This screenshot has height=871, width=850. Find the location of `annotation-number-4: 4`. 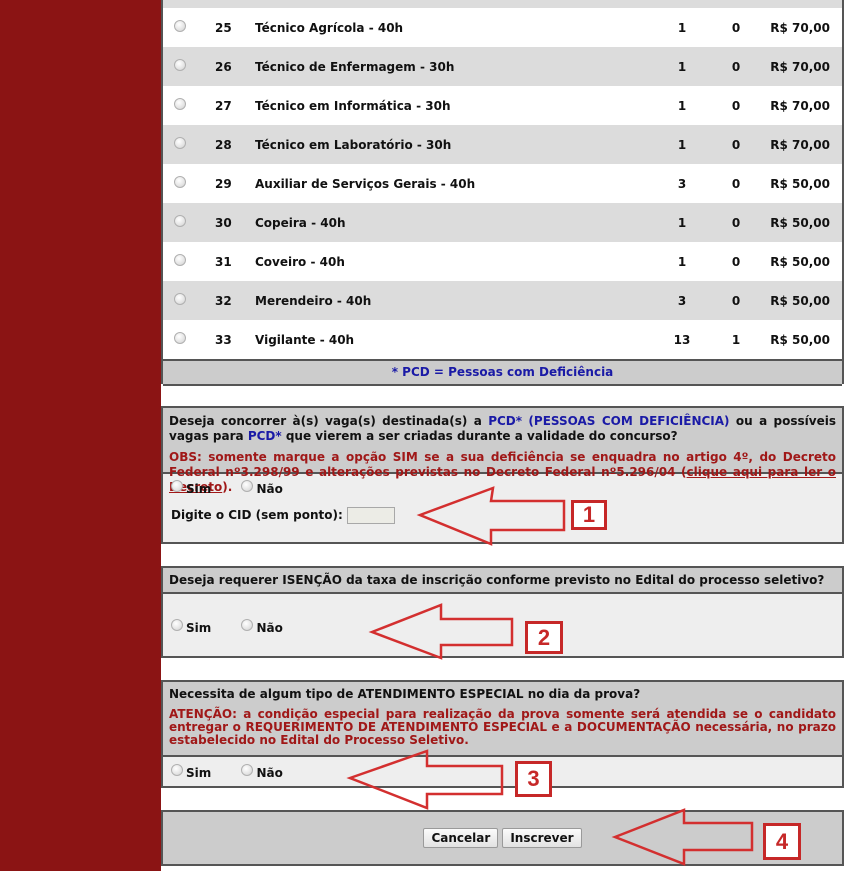

annotation-number-4: 4 is located at coordinates (782, 841).